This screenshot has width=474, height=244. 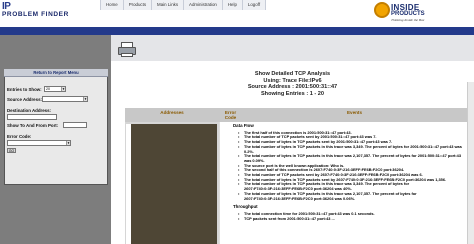 What do you see at coordinates (65, 99) in the screenshot?
I see `source-address-select: ▼` at bounding box center [65, 99].